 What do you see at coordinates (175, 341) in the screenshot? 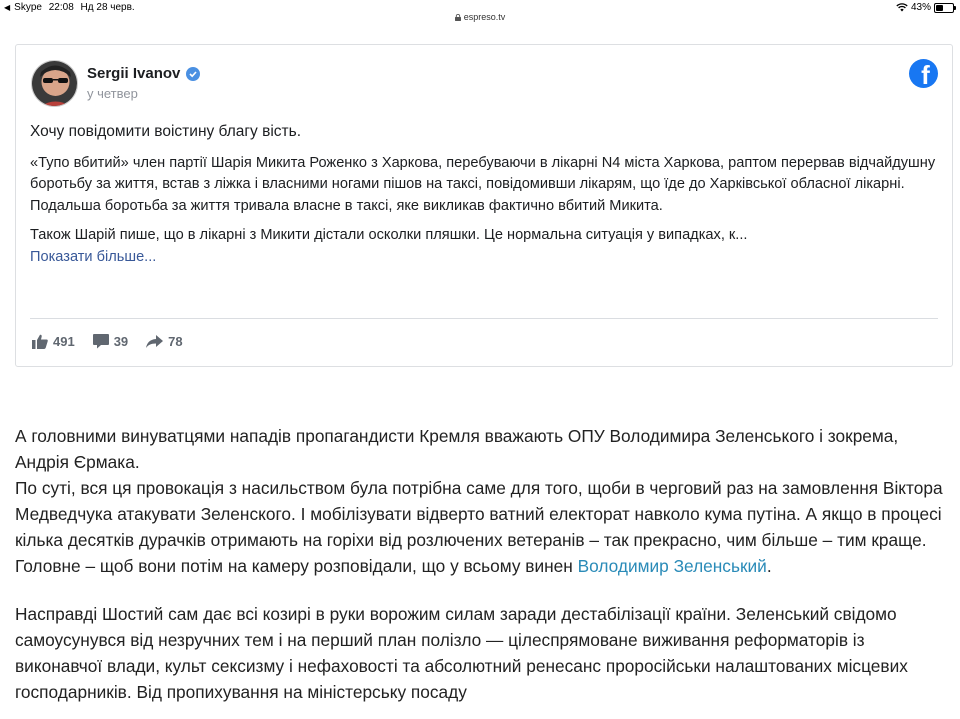
I see `share-count: 78` at bounding box center [175, 341].